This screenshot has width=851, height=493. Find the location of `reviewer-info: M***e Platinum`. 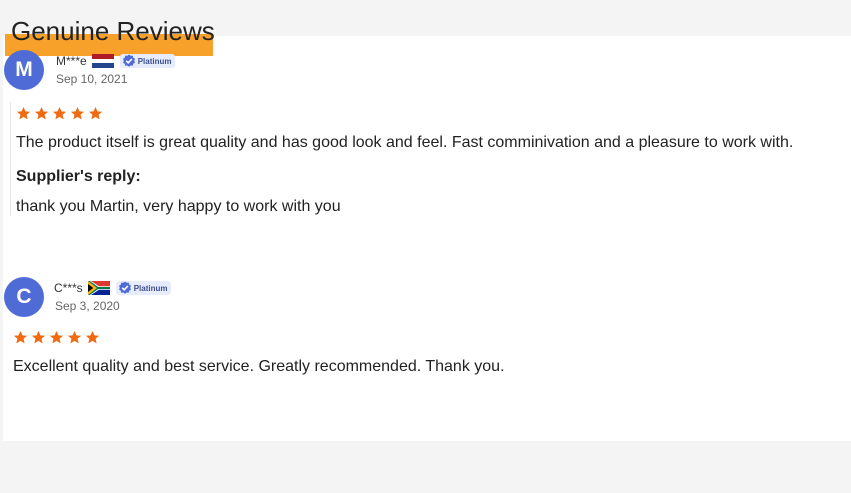

reviewer-info: M***e Platinum is located at coordinates (116, 61).